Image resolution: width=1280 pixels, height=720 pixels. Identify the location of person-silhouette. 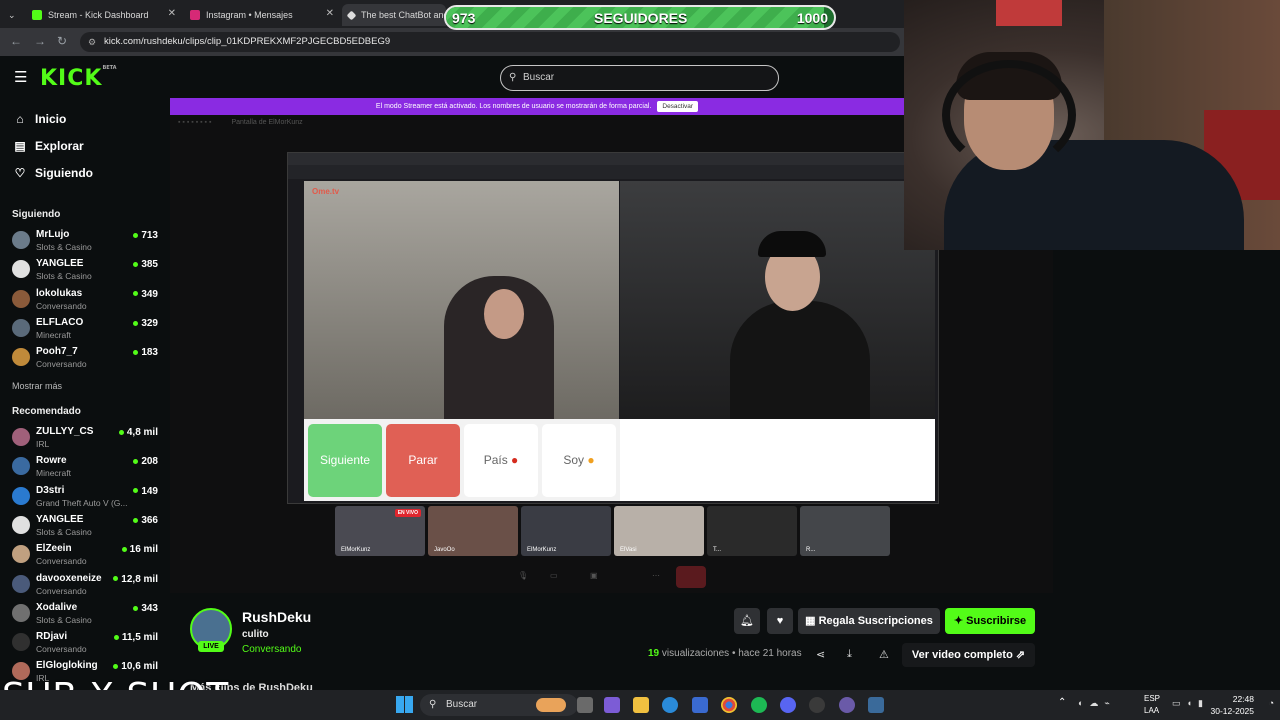
(800, 360).